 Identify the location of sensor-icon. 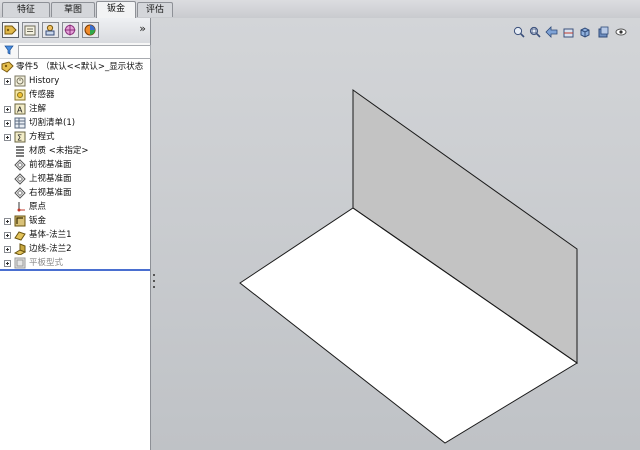
(20, 95).